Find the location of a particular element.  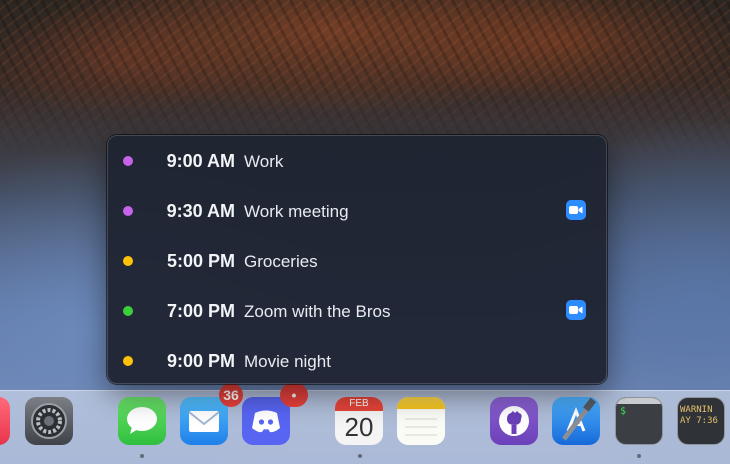

github-icon is located at coordinates (514, 421).